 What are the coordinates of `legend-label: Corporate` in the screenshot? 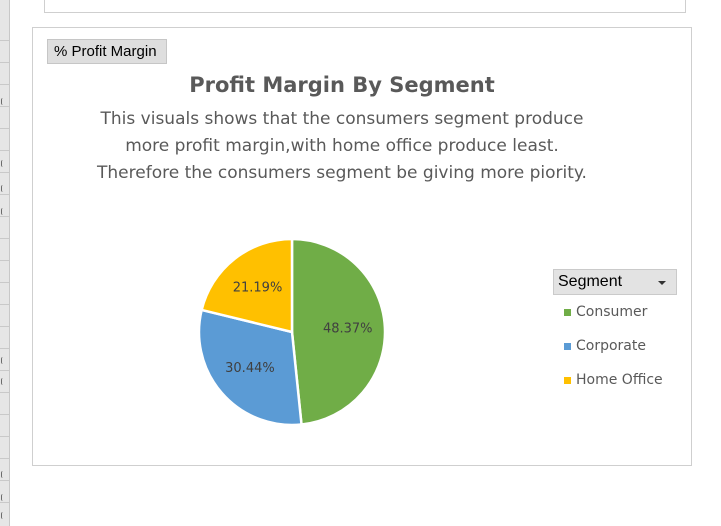 It's located at (611, 346).